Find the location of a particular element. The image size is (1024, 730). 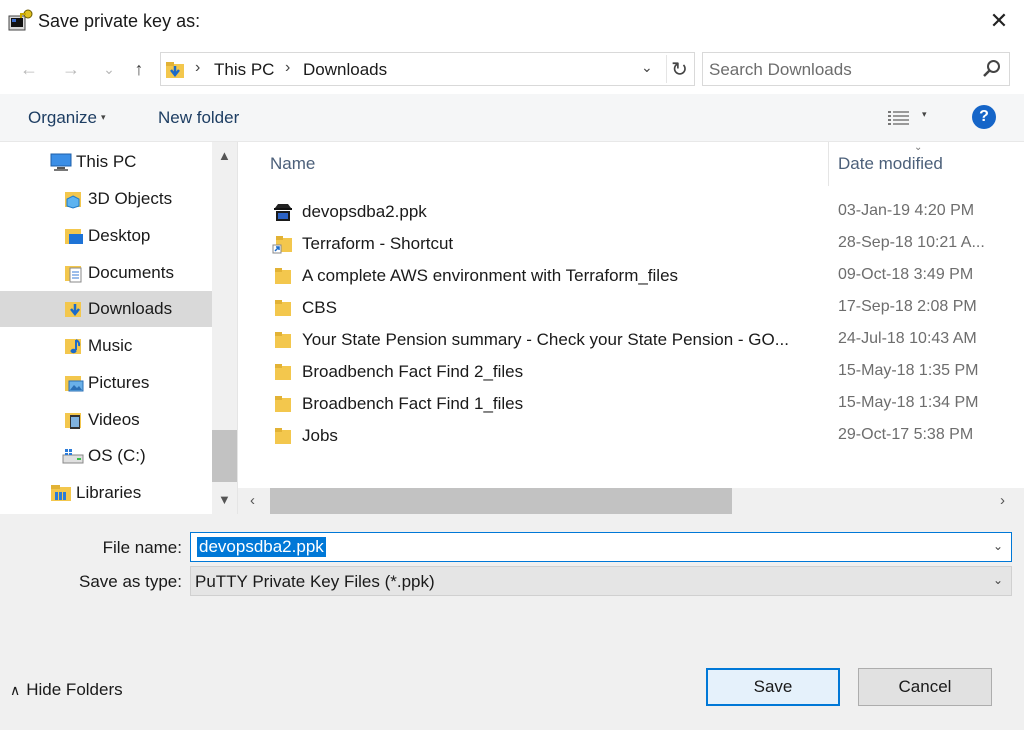

pictures-icon is located at coordinates (74, 383).